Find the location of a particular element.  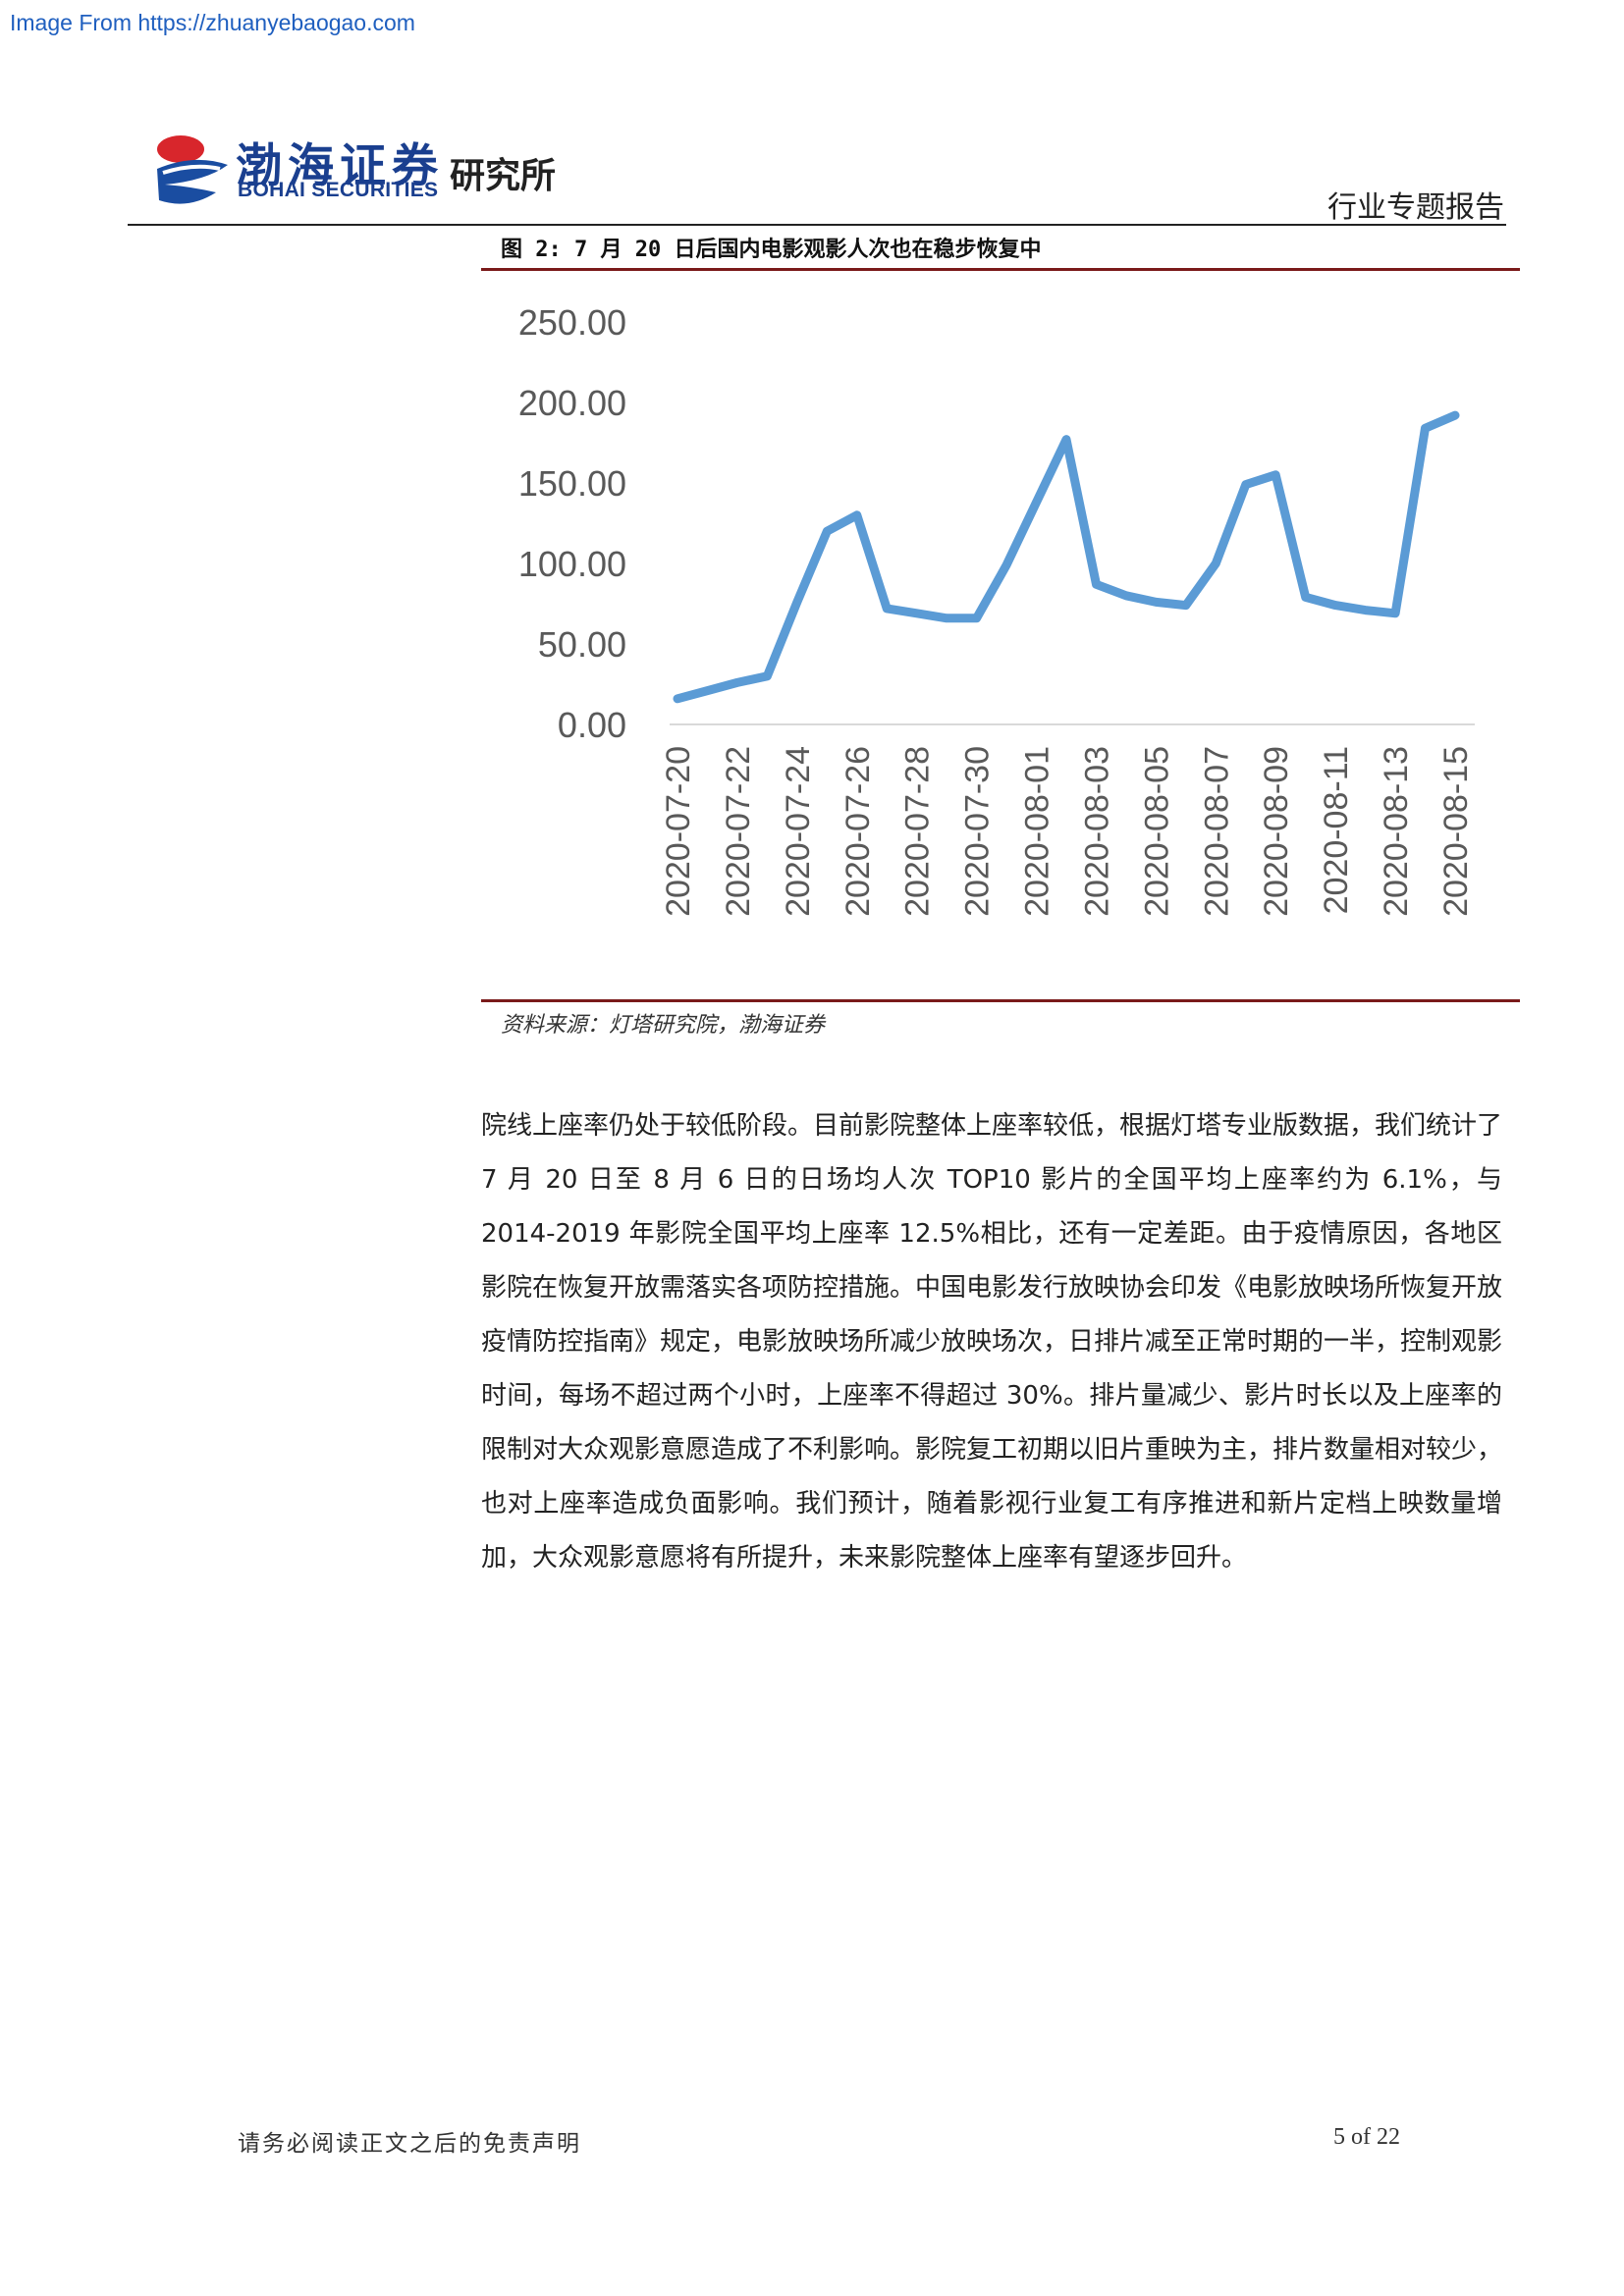

x-tick-label: 2020-08-13 is located at coordinates (1396, 831).